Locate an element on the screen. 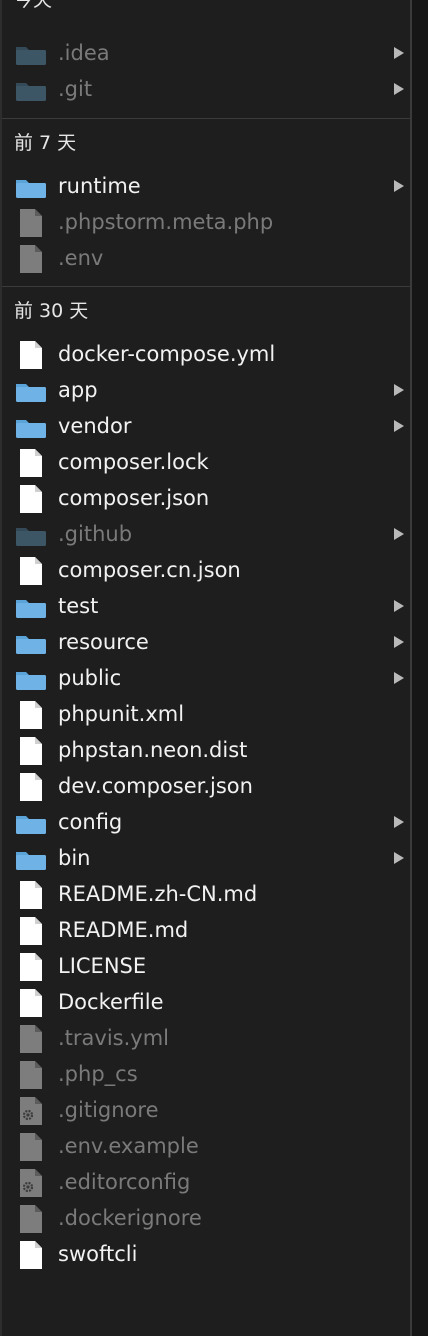  list-item-bin: bin is located at coordinates (206, 858).